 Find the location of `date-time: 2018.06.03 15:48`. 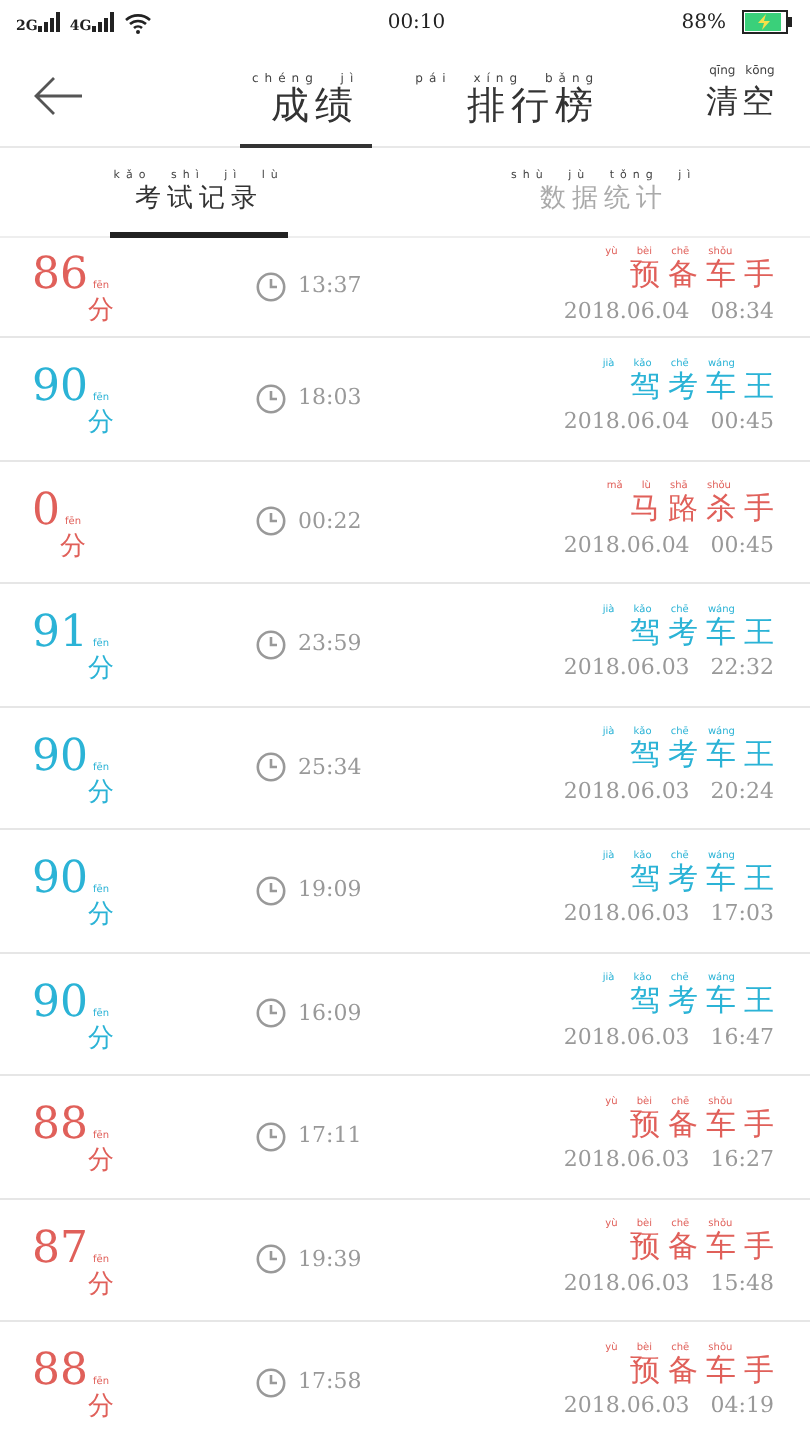

date-time: 2018.06.03 15:48 is located at coordinates (668, 1283).